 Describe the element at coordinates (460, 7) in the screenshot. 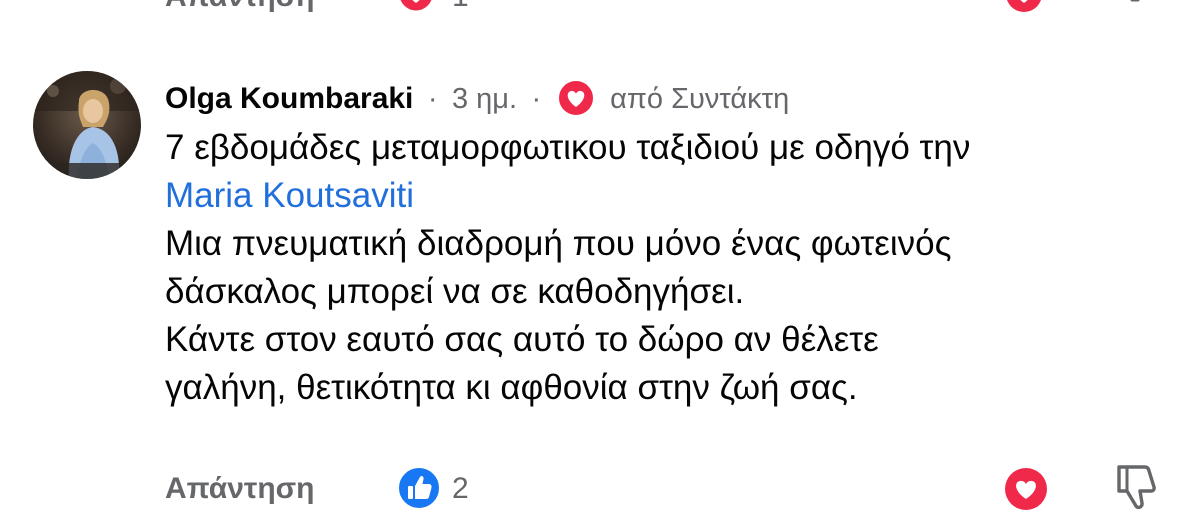

I see `previous-reaction-count: 1` at that location.